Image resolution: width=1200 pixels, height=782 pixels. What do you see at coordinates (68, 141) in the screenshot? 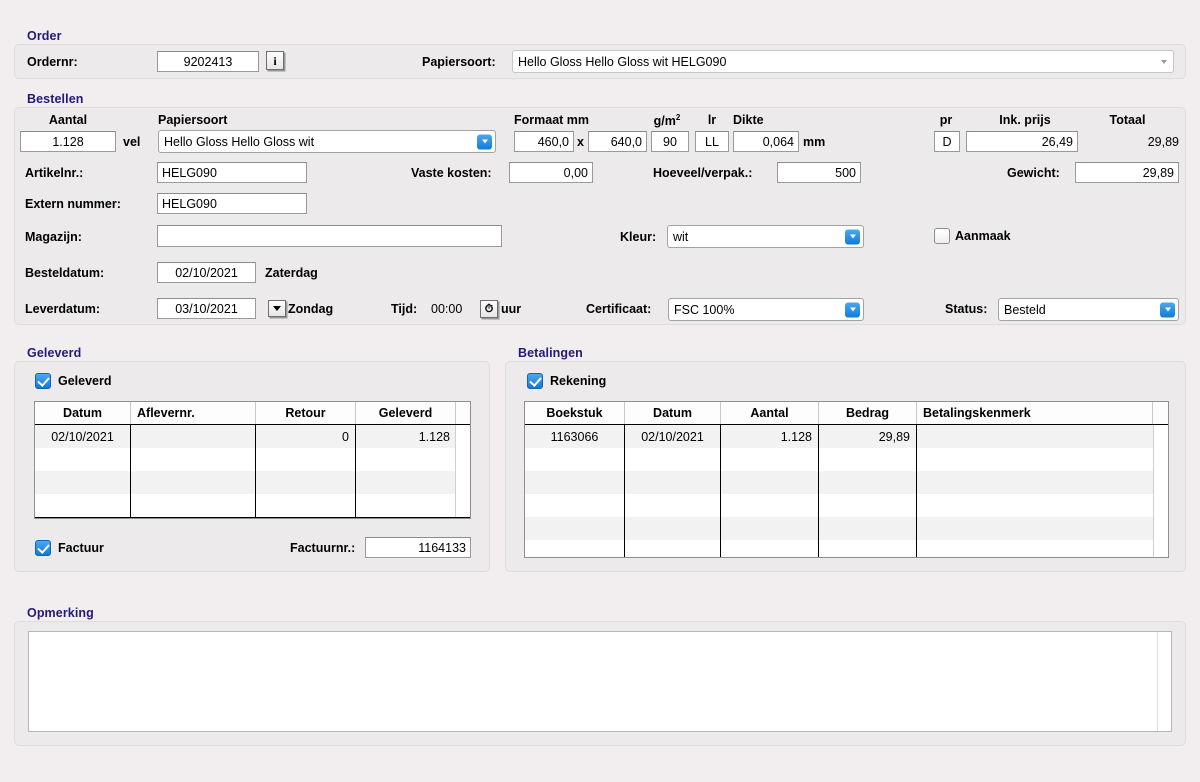
I see `aantal-input: 1.128` at bounding box center [68, 141].